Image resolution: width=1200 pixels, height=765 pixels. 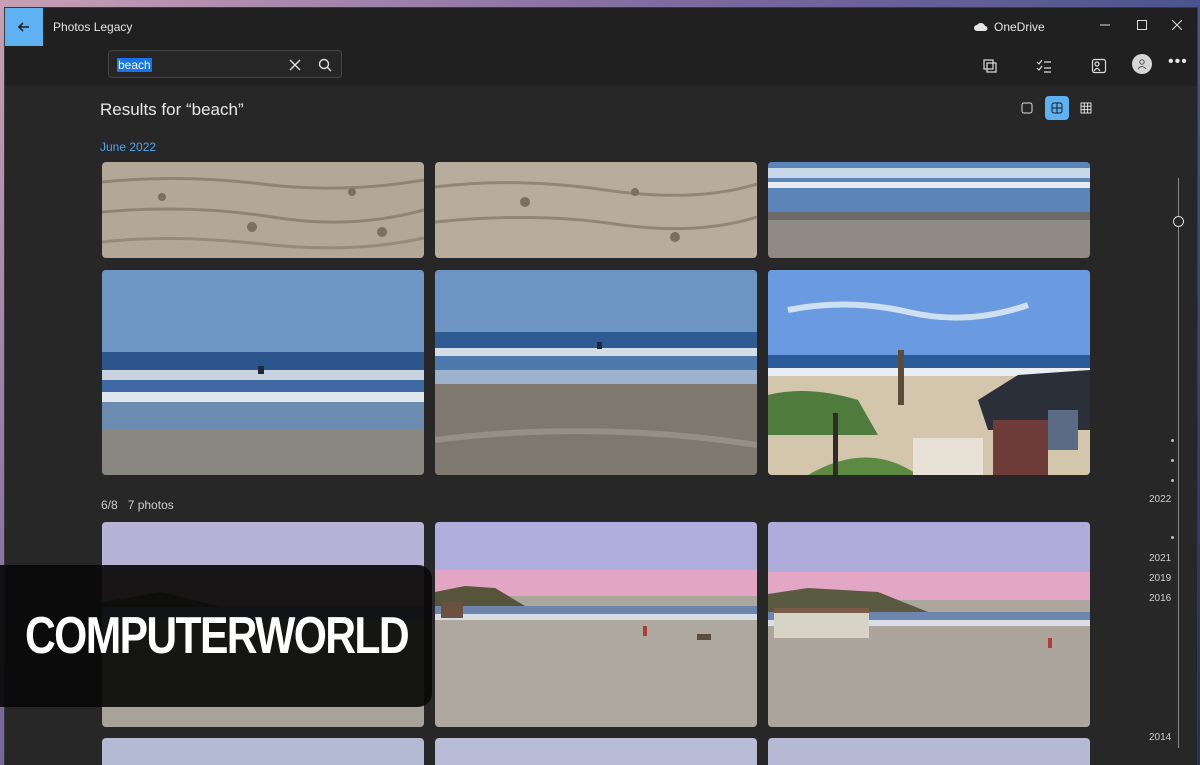 I want to click on timeline-year: 2021, so click(x=1160, y=558).